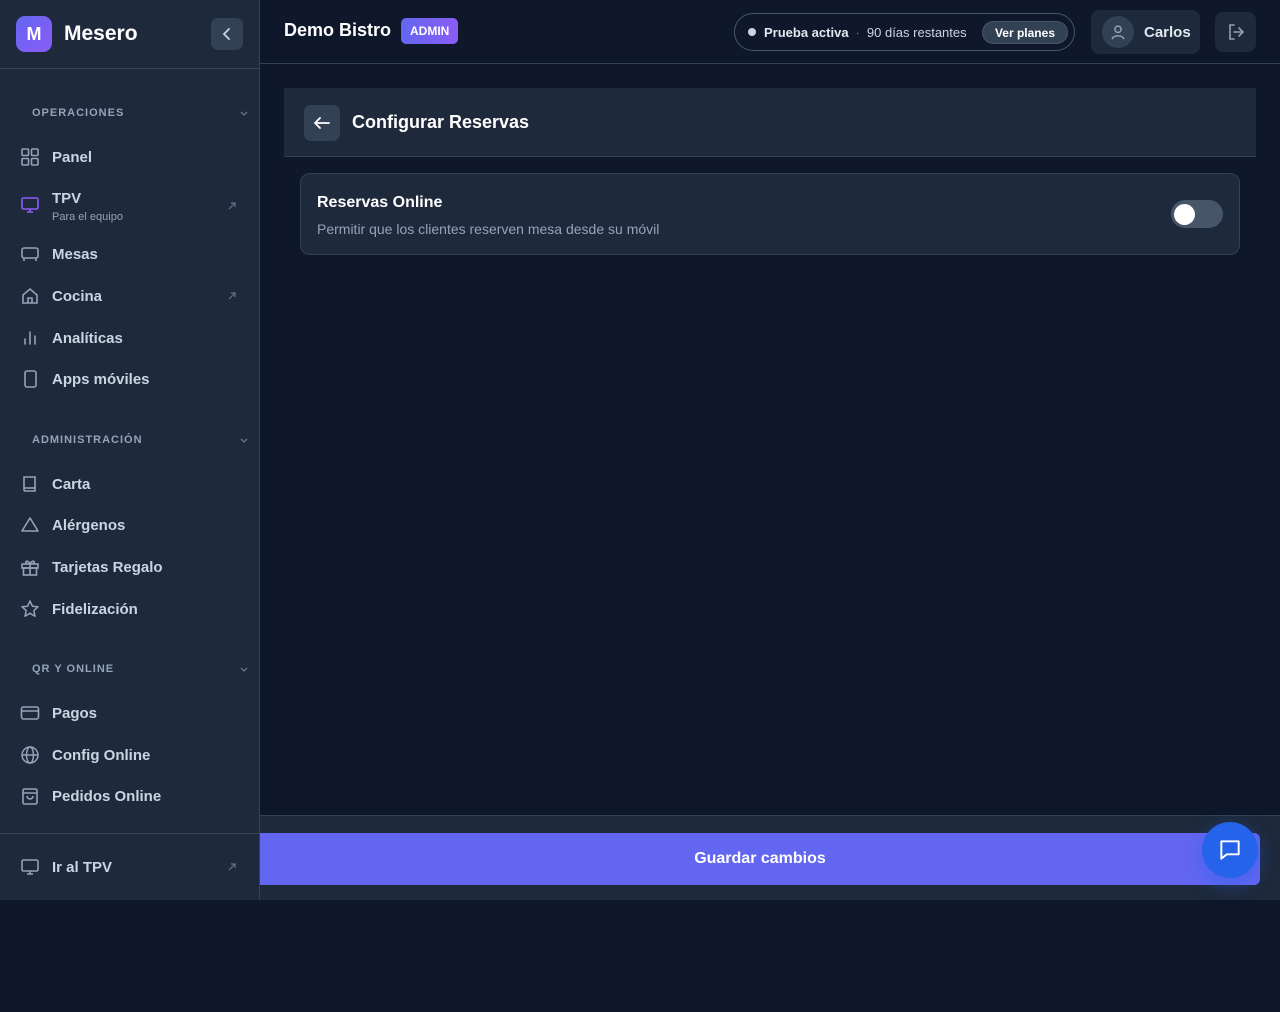  What do you see at coordinates (30, 296) in the screenshot?
I see `home-icon` at bounding box center [30, 296].